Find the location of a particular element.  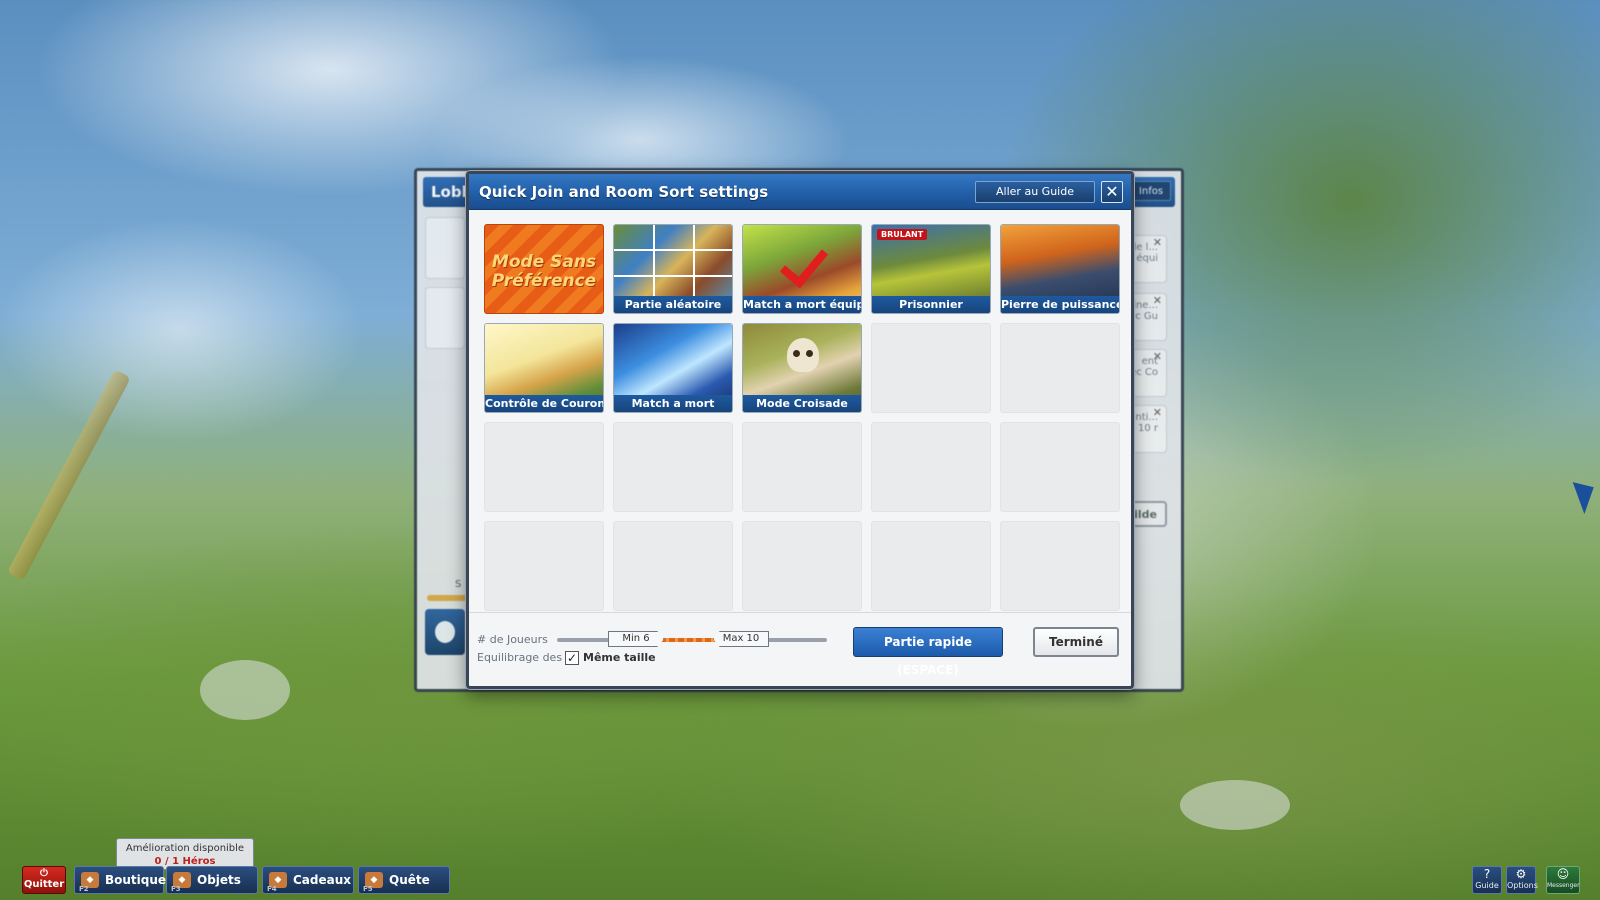

mode-tile-team-deathmatch: Match a mort équipe is located at coordinates (802, 269).